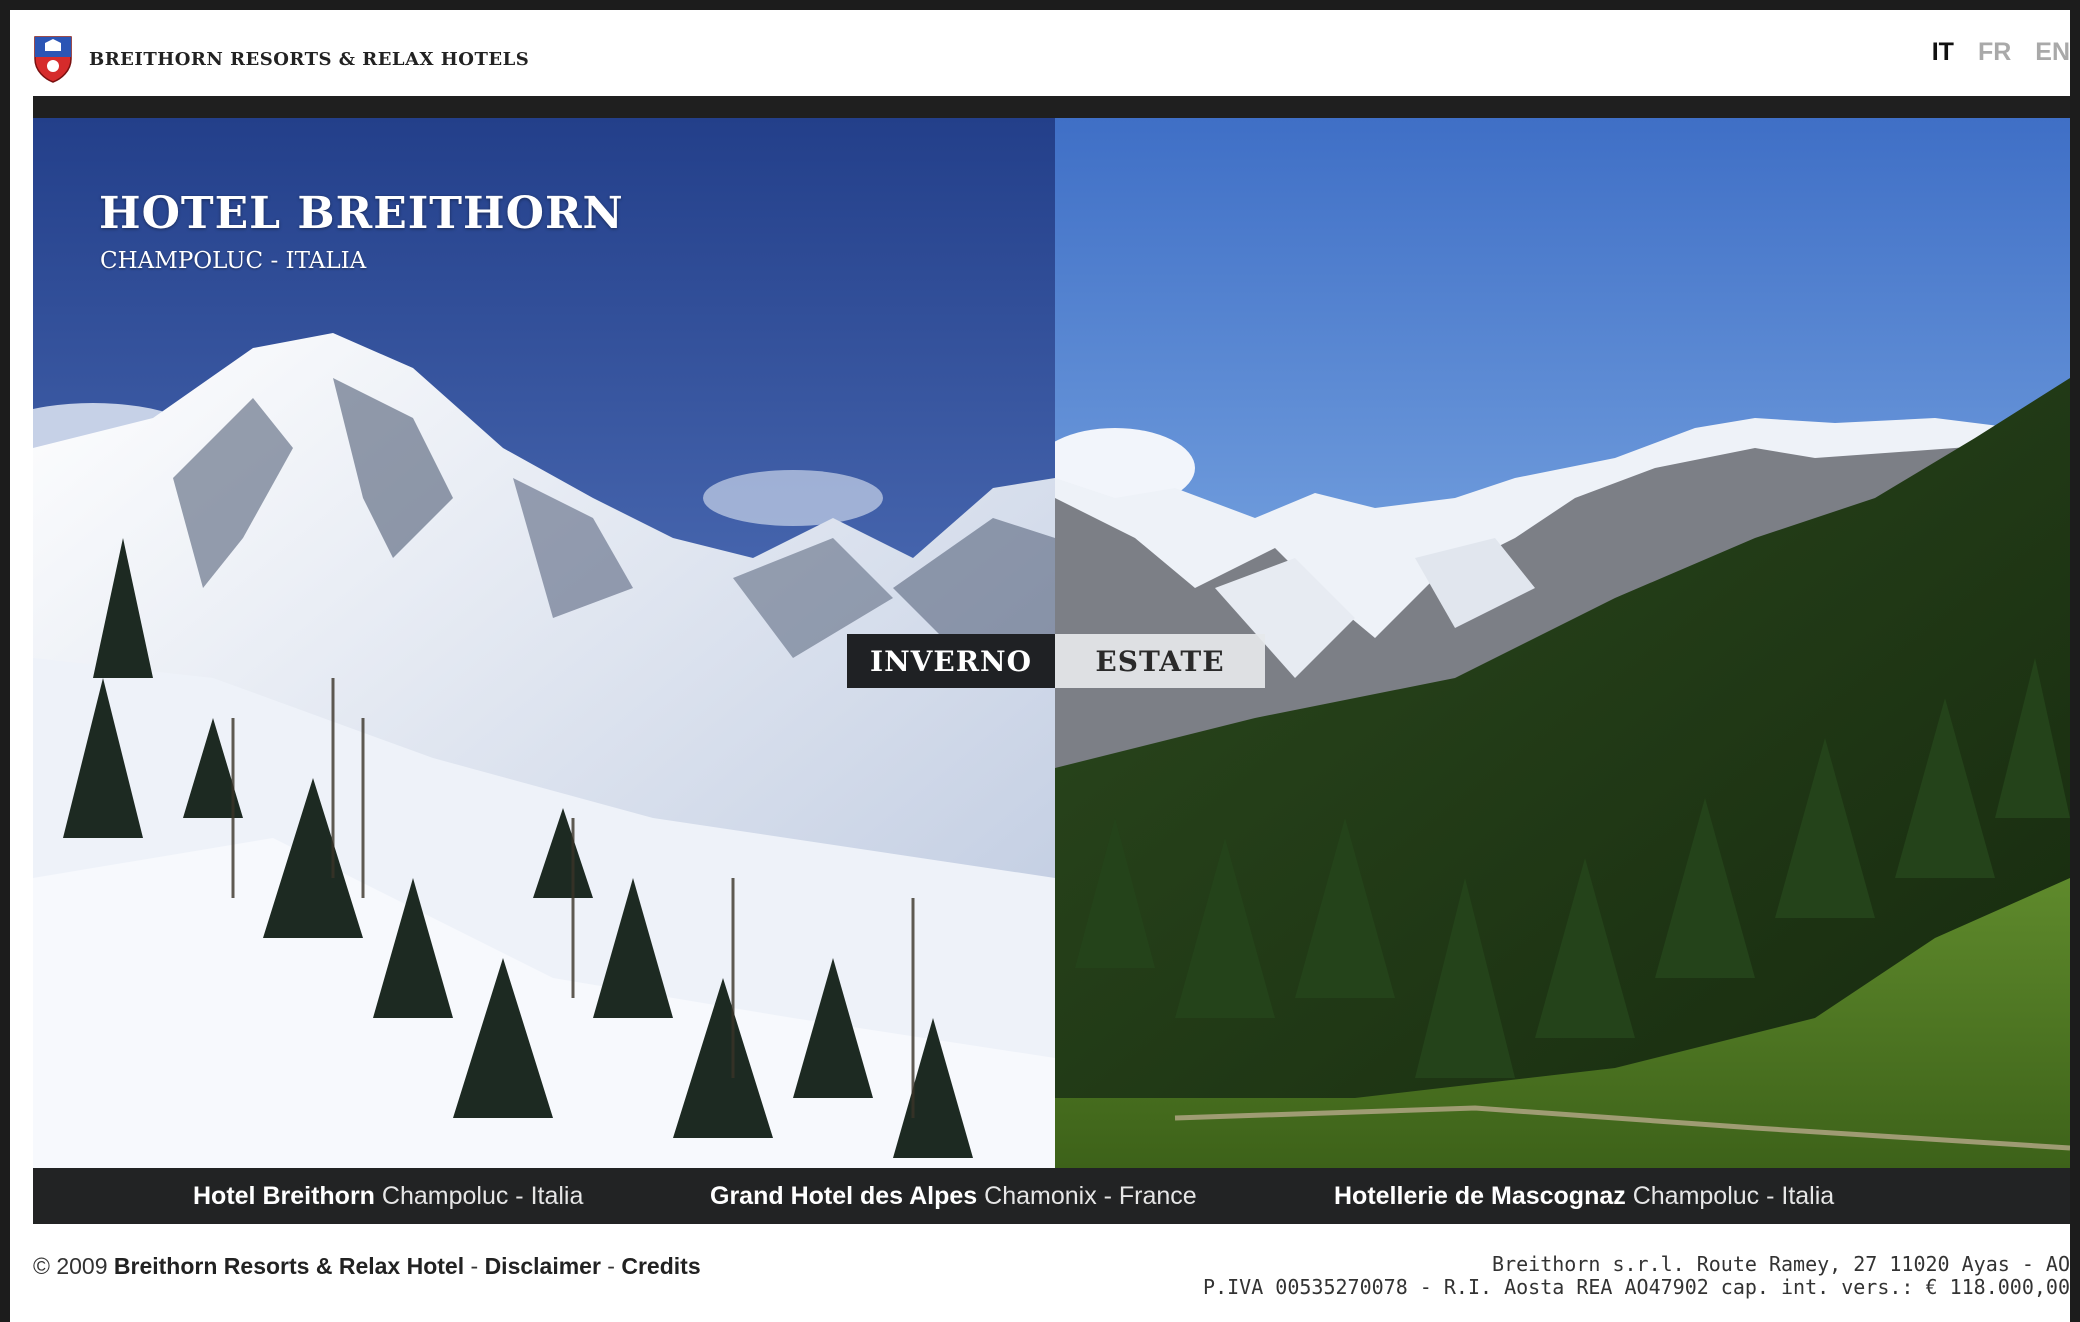 This screenshot has height=1322, width=2080. I want to click on footer-link-disclaimer: Disclaimer, so click(543, 1266).